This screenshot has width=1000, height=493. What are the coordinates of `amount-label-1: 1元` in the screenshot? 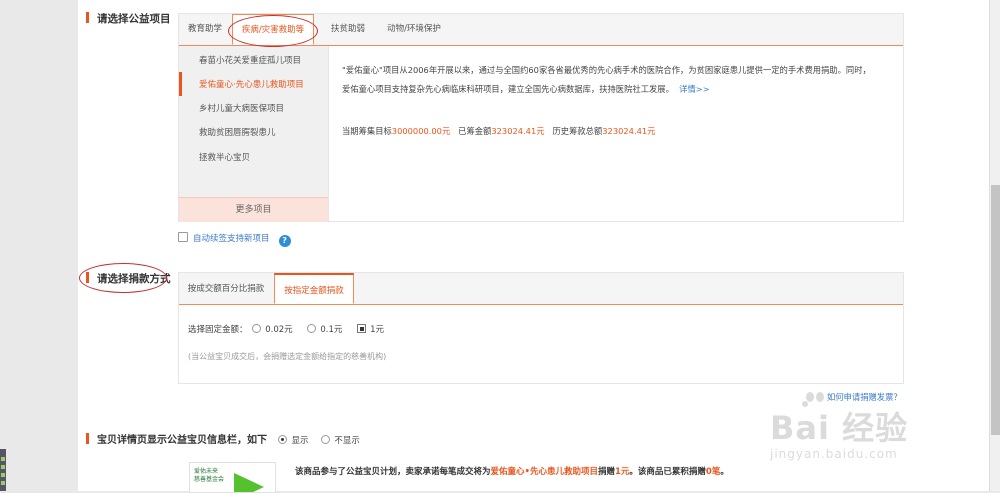 It's located at (377, 330).